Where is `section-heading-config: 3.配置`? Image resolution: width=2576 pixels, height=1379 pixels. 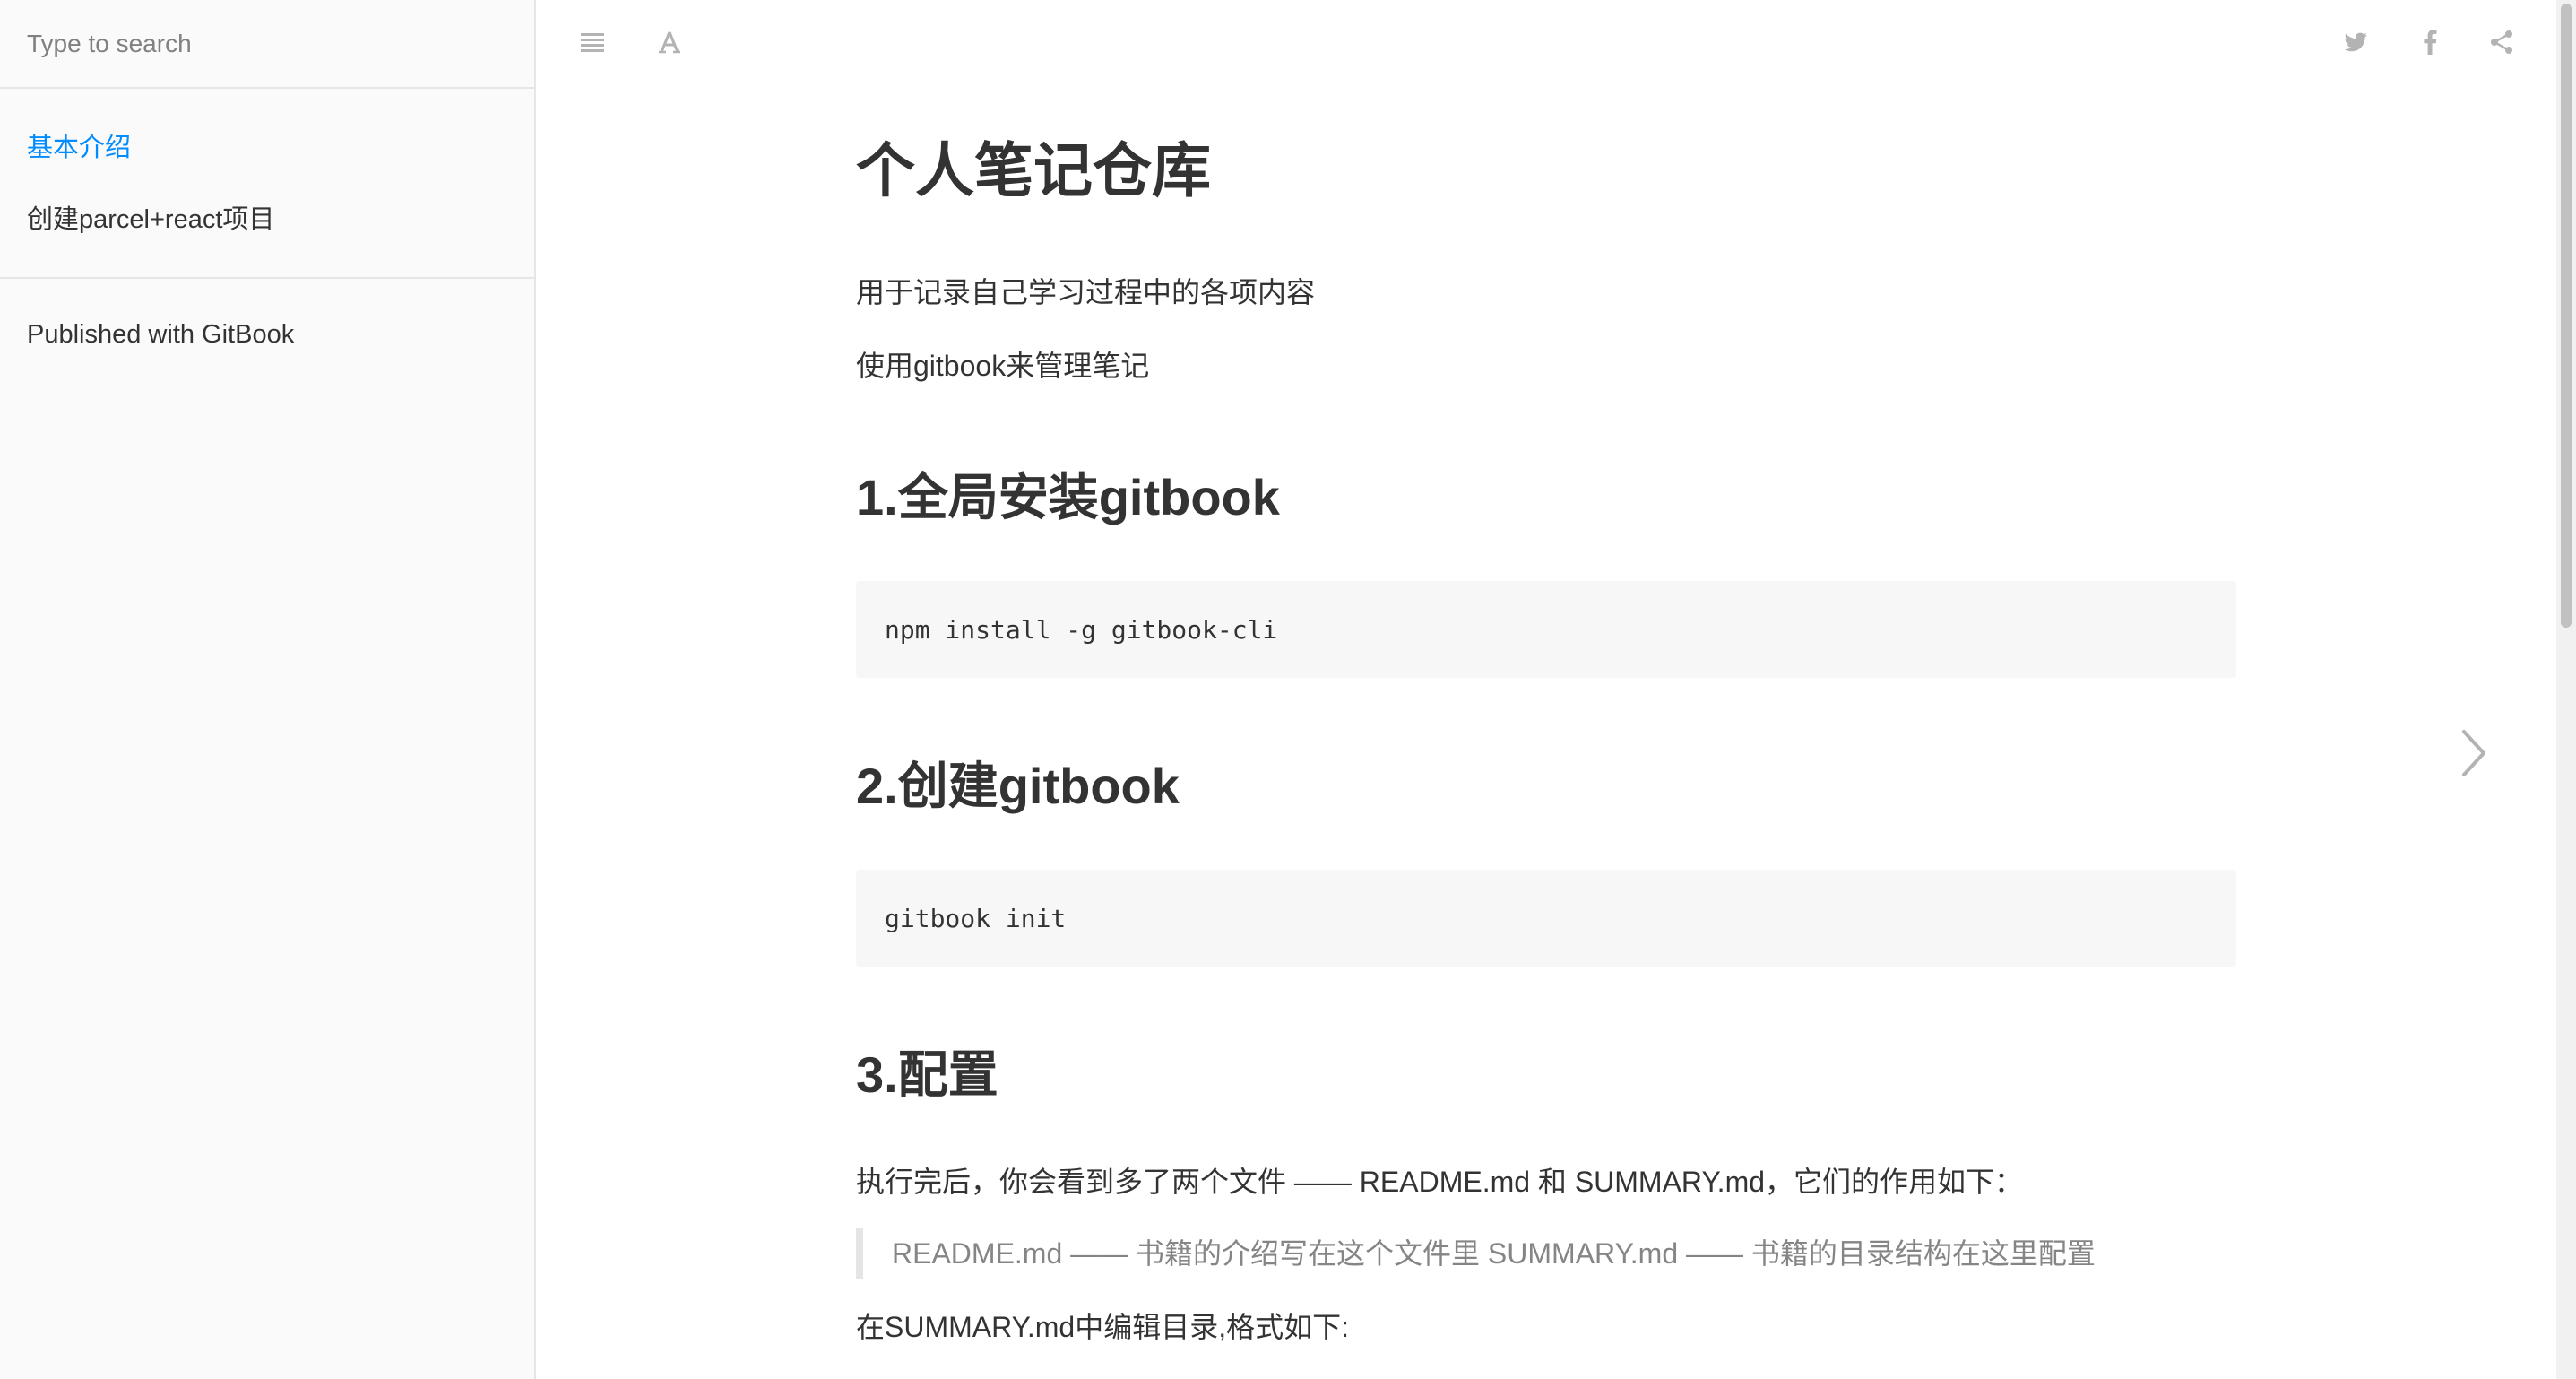 section-heading-config: 3.配置 is located at coordinates (927, 1075).